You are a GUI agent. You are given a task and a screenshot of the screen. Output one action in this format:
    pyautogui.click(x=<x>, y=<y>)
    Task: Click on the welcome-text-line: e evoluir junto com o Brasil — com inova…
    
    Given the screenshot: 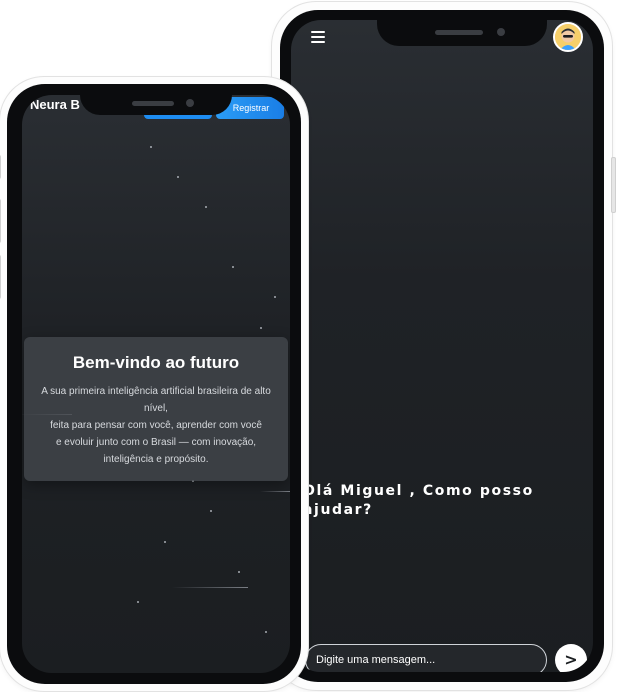 What is the action you would take?
    pyautogui.click(x=156, y=442)
    